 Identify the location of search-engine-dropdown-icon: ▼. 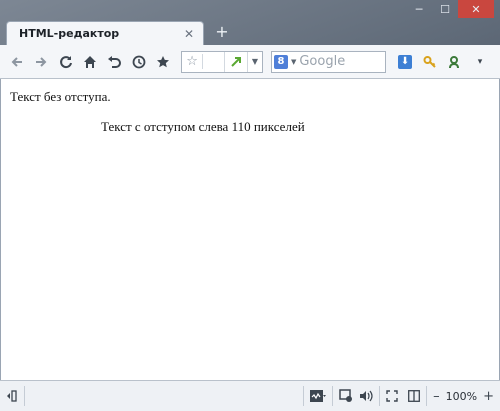
(293, 62).